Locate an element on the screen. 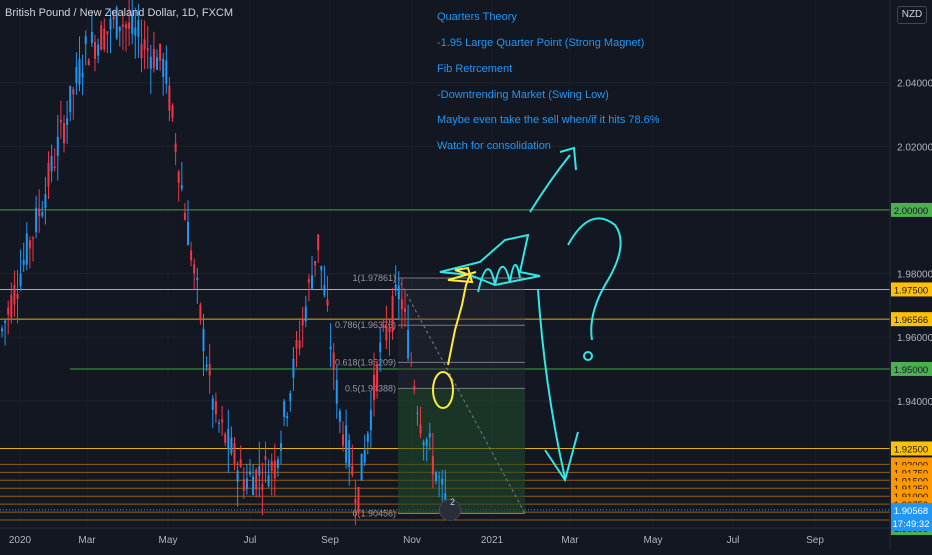  price-level-label: 1.92500 is located at coordinates (911, 449).